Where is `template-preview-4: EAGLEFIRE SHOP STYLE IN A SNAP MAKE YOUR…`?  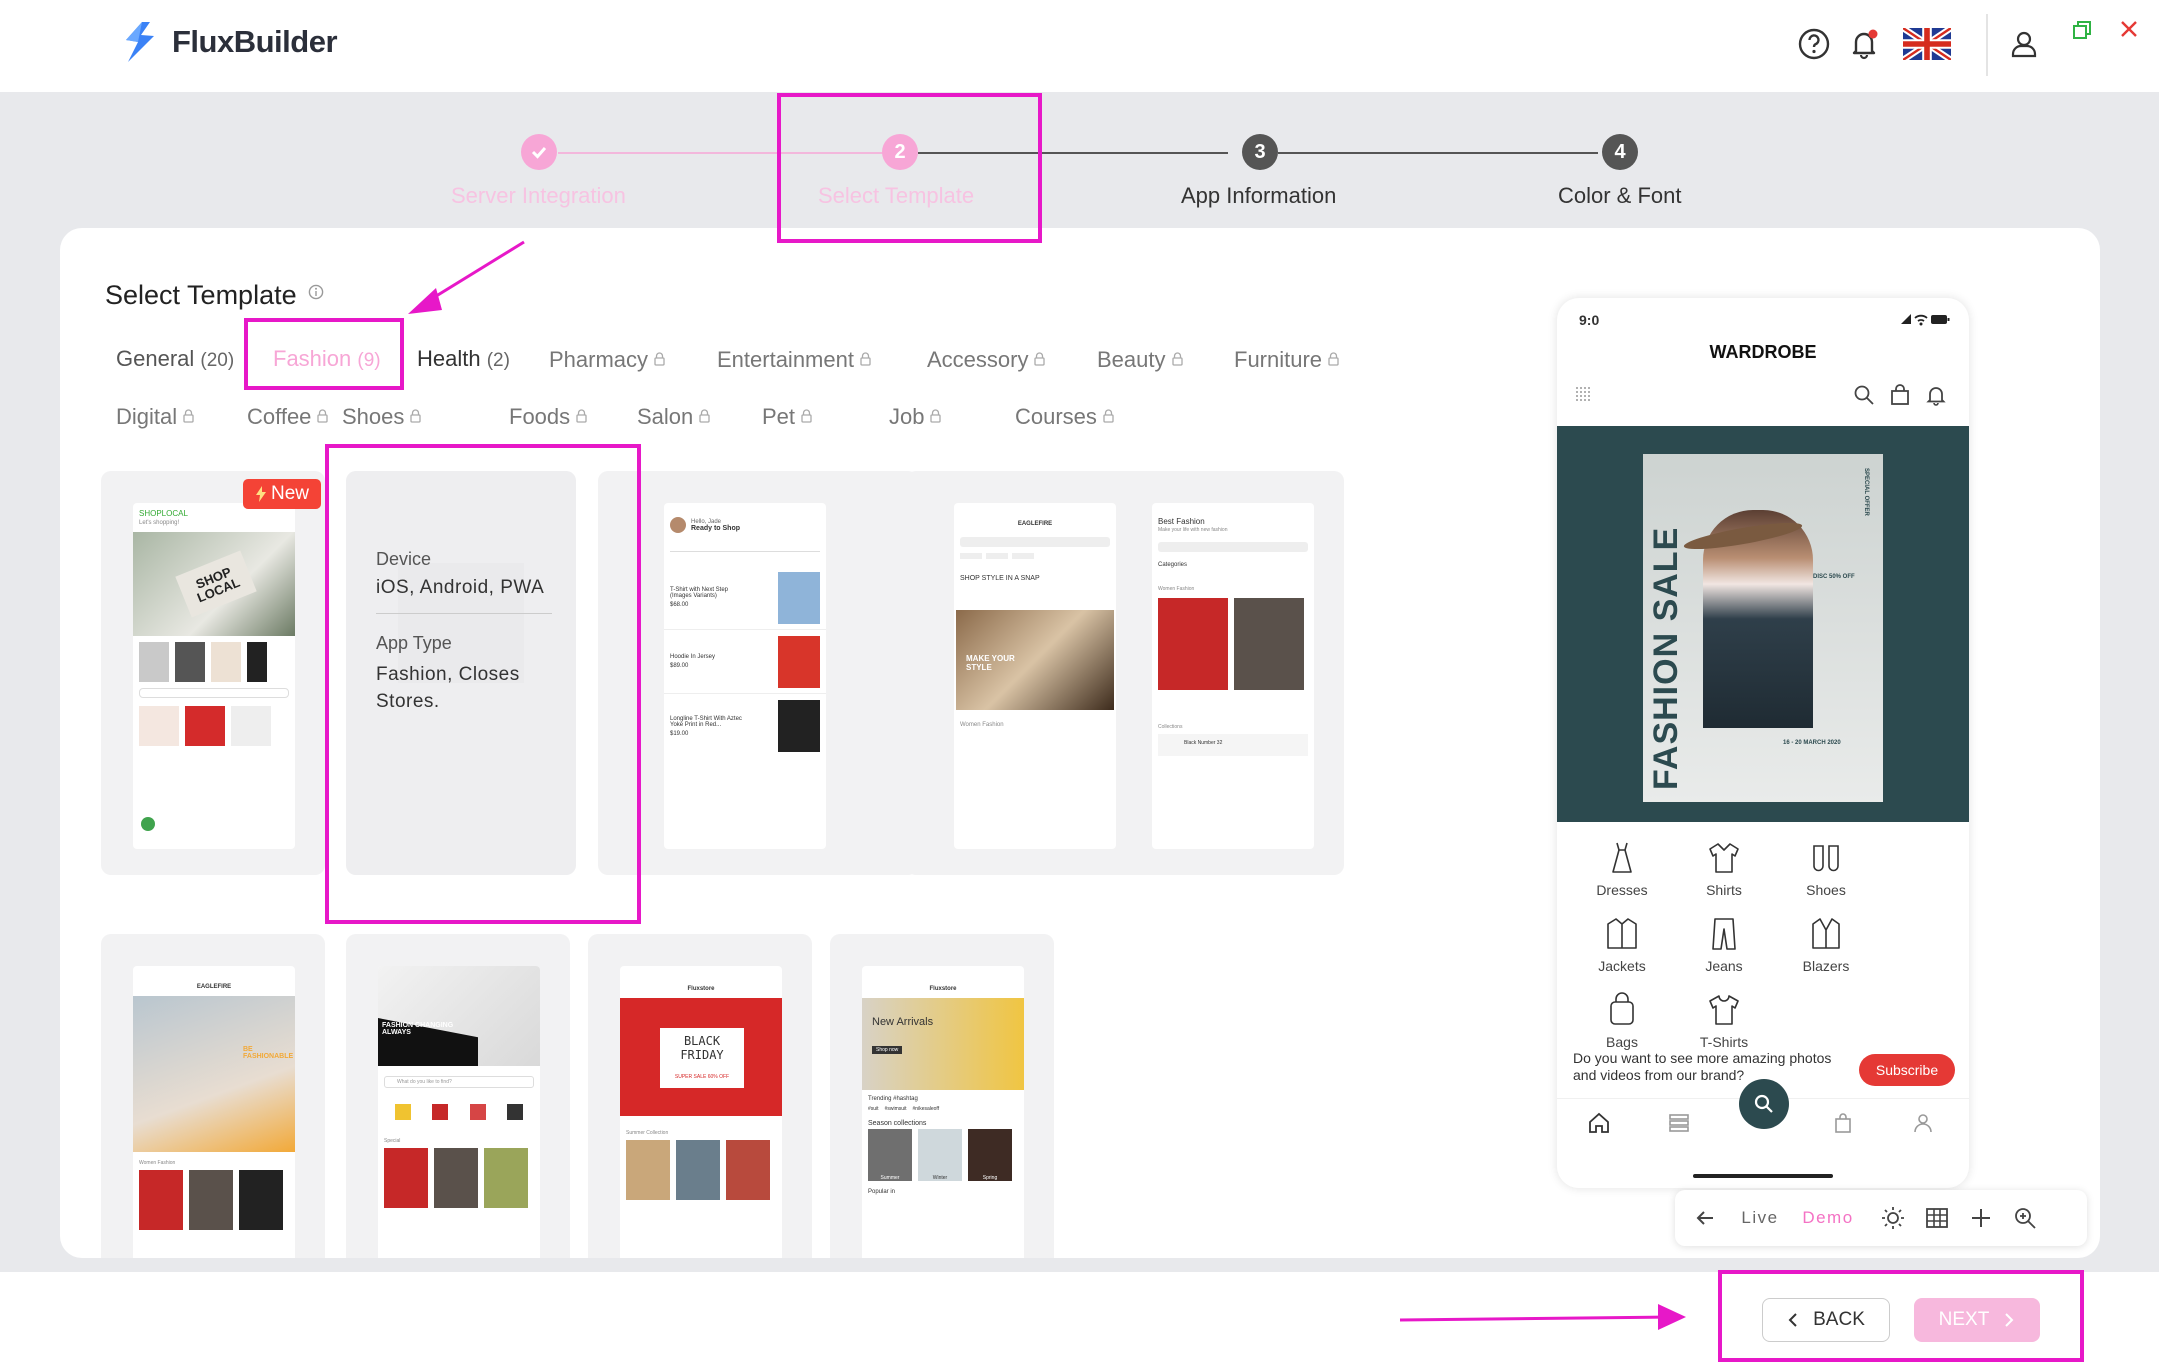
template-preview-4: EAGLEFIRE SHOP STYLE IN A SNAP MAKE YOUR… is located at coordinates (1035, 676).